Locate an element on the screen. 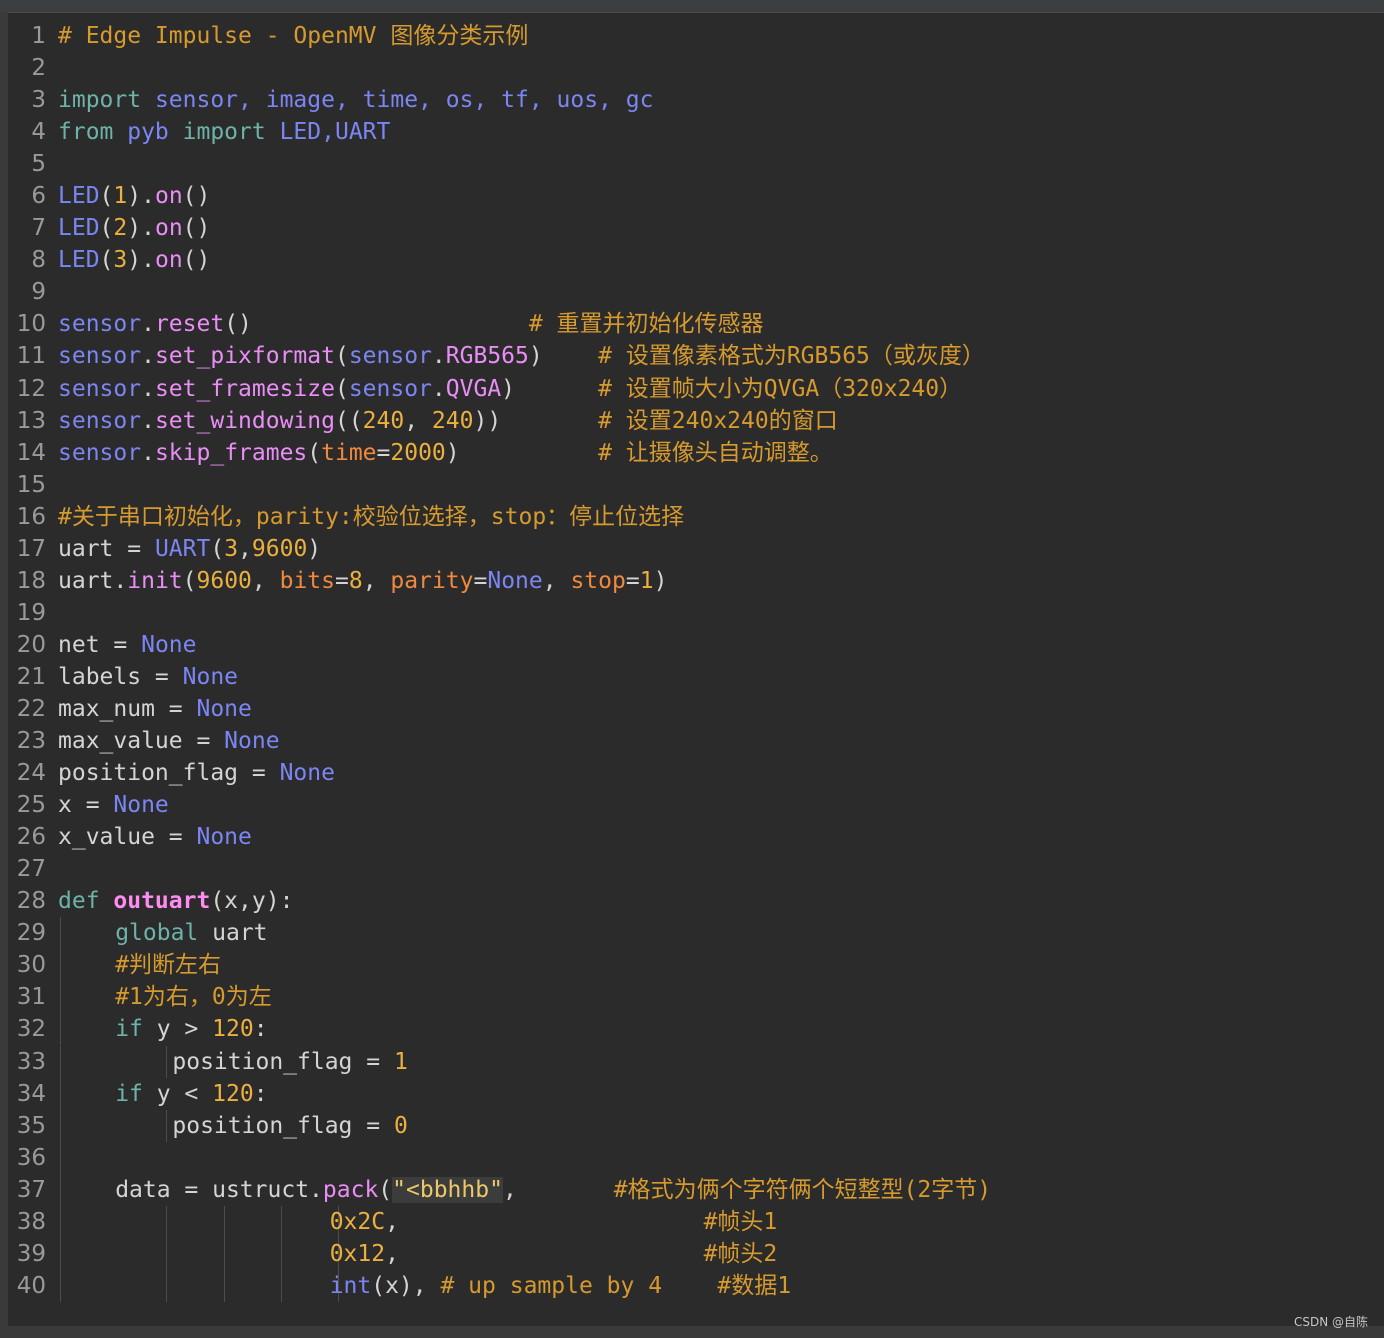 This screenshot has width=1384, height=1338. line-number: 8 is located at coordinates (38, 260).